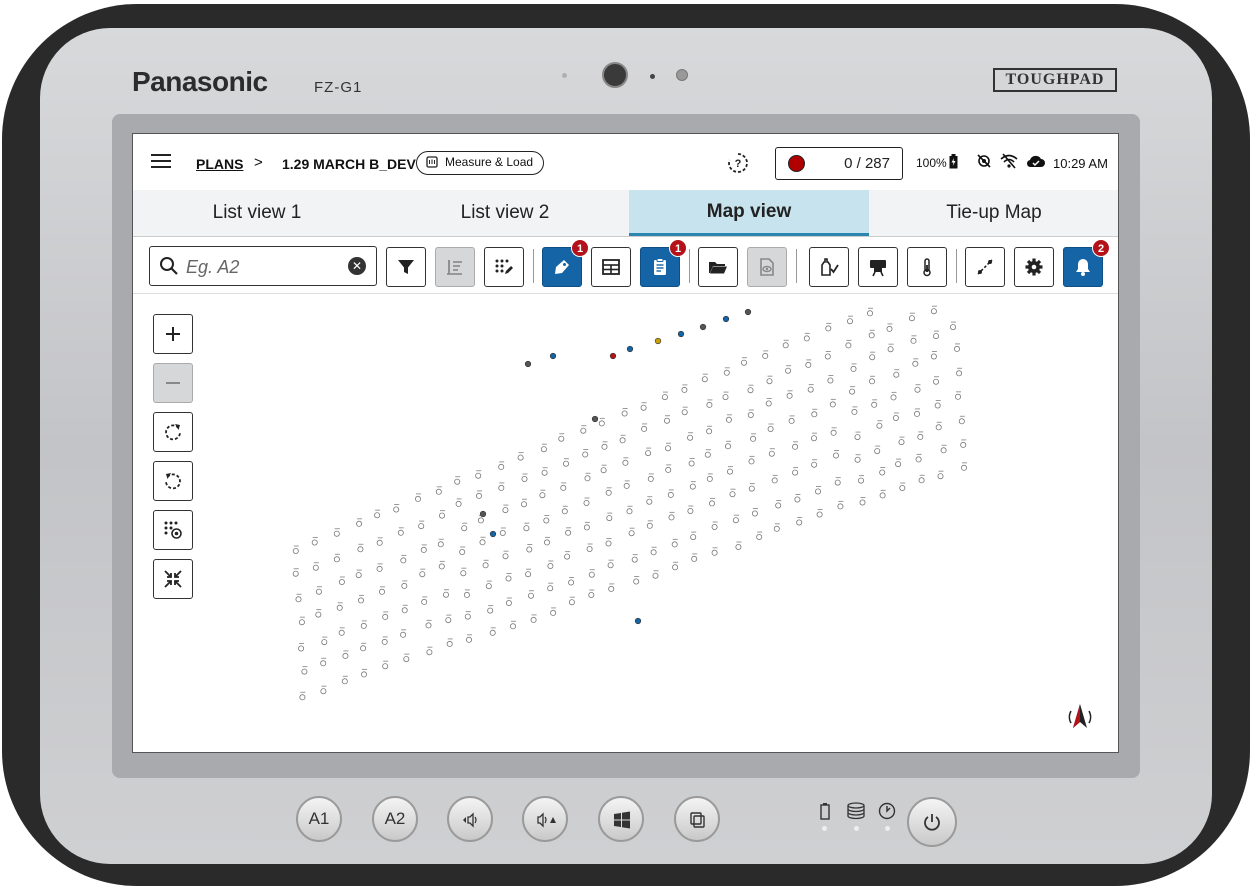 Image resolution: width=1253 pixels, height=890 pixels. I want to click on sort-button, so click(455, 267).